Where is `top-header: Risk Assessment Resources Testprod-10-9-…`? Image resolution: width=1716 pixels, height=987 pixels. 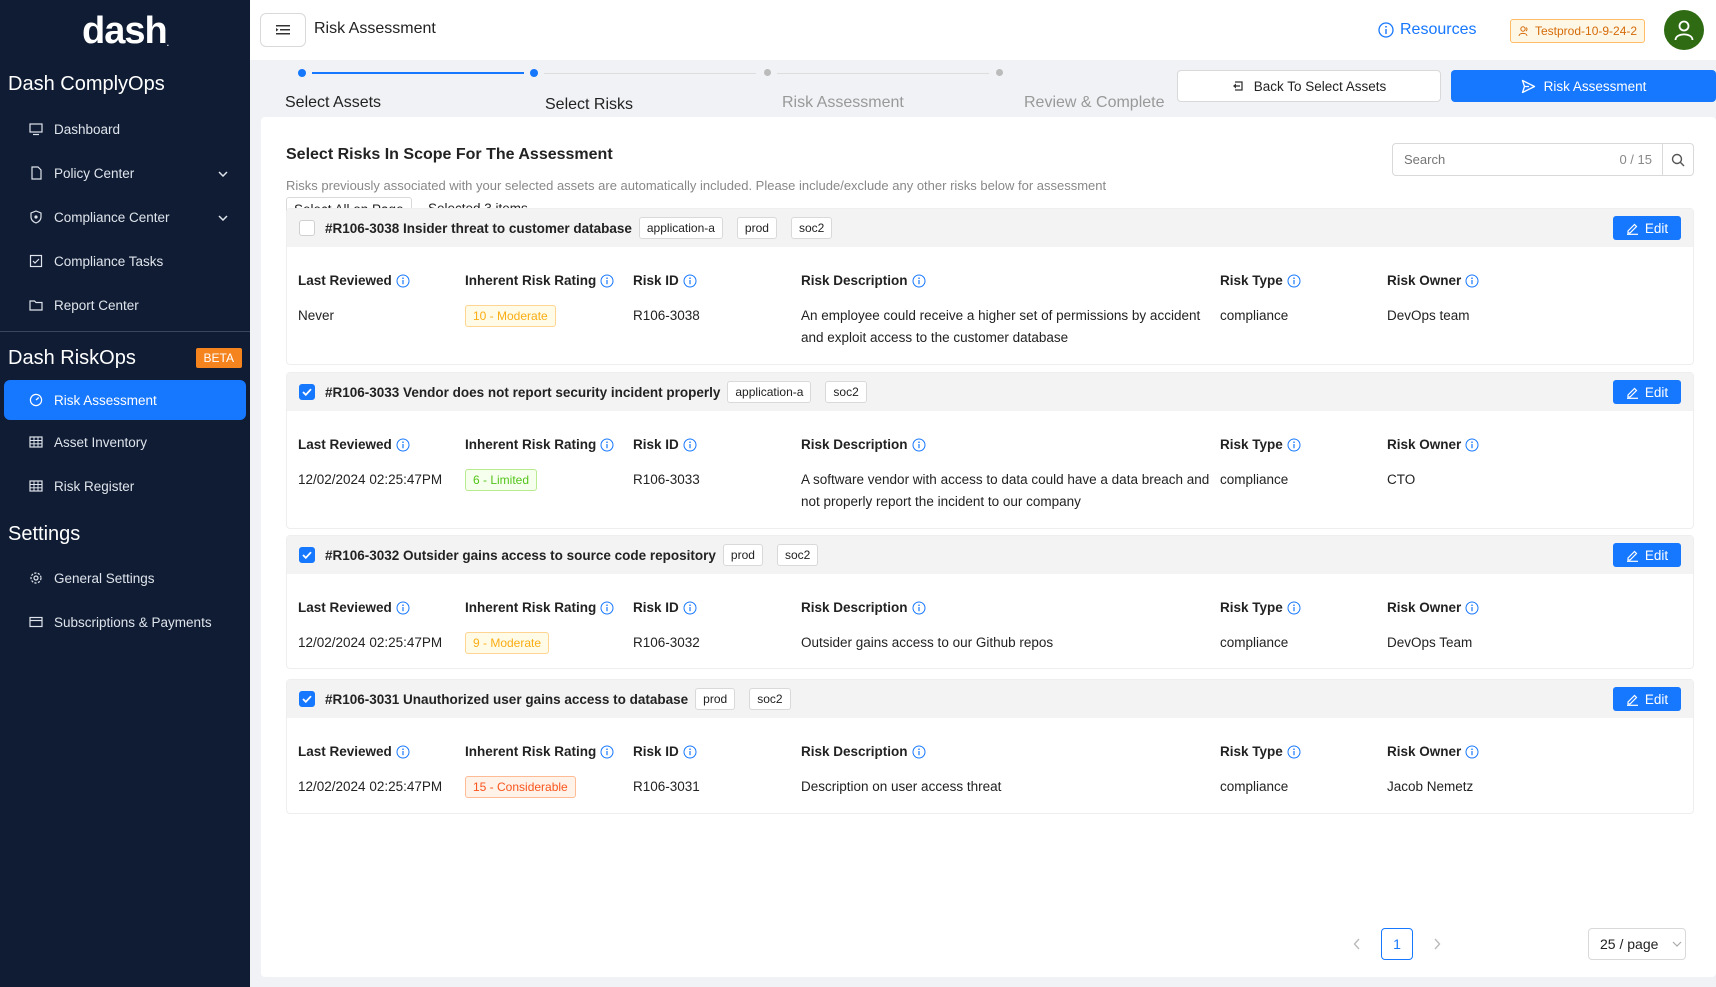
top-header: Risk Assessment Resources Testprod-10-9-… is located at coordinates (983, 30).